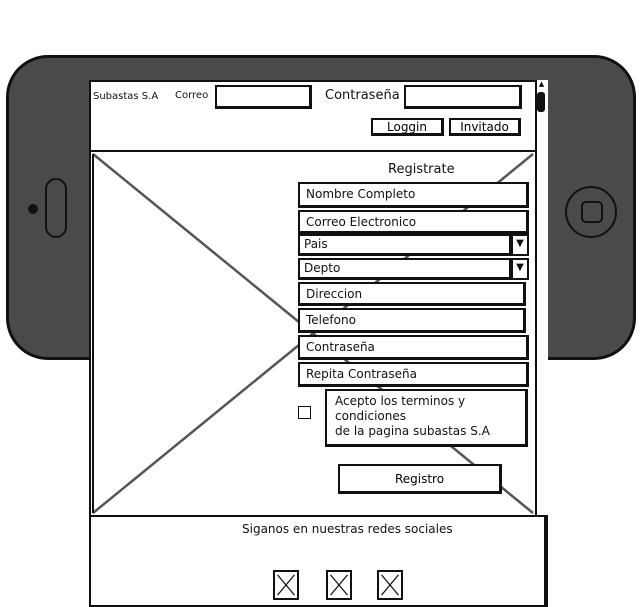  I want to click on department-dropdown-icon: ▼, so click(520, 269).